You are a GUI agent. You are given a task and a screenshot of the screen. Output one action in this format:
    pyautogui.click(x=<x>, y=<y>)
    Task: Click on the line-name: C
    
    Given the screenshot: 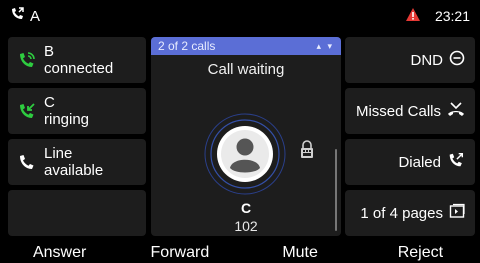 What is the action you would take?
    pyautogui.click(x=49, y=102)
    